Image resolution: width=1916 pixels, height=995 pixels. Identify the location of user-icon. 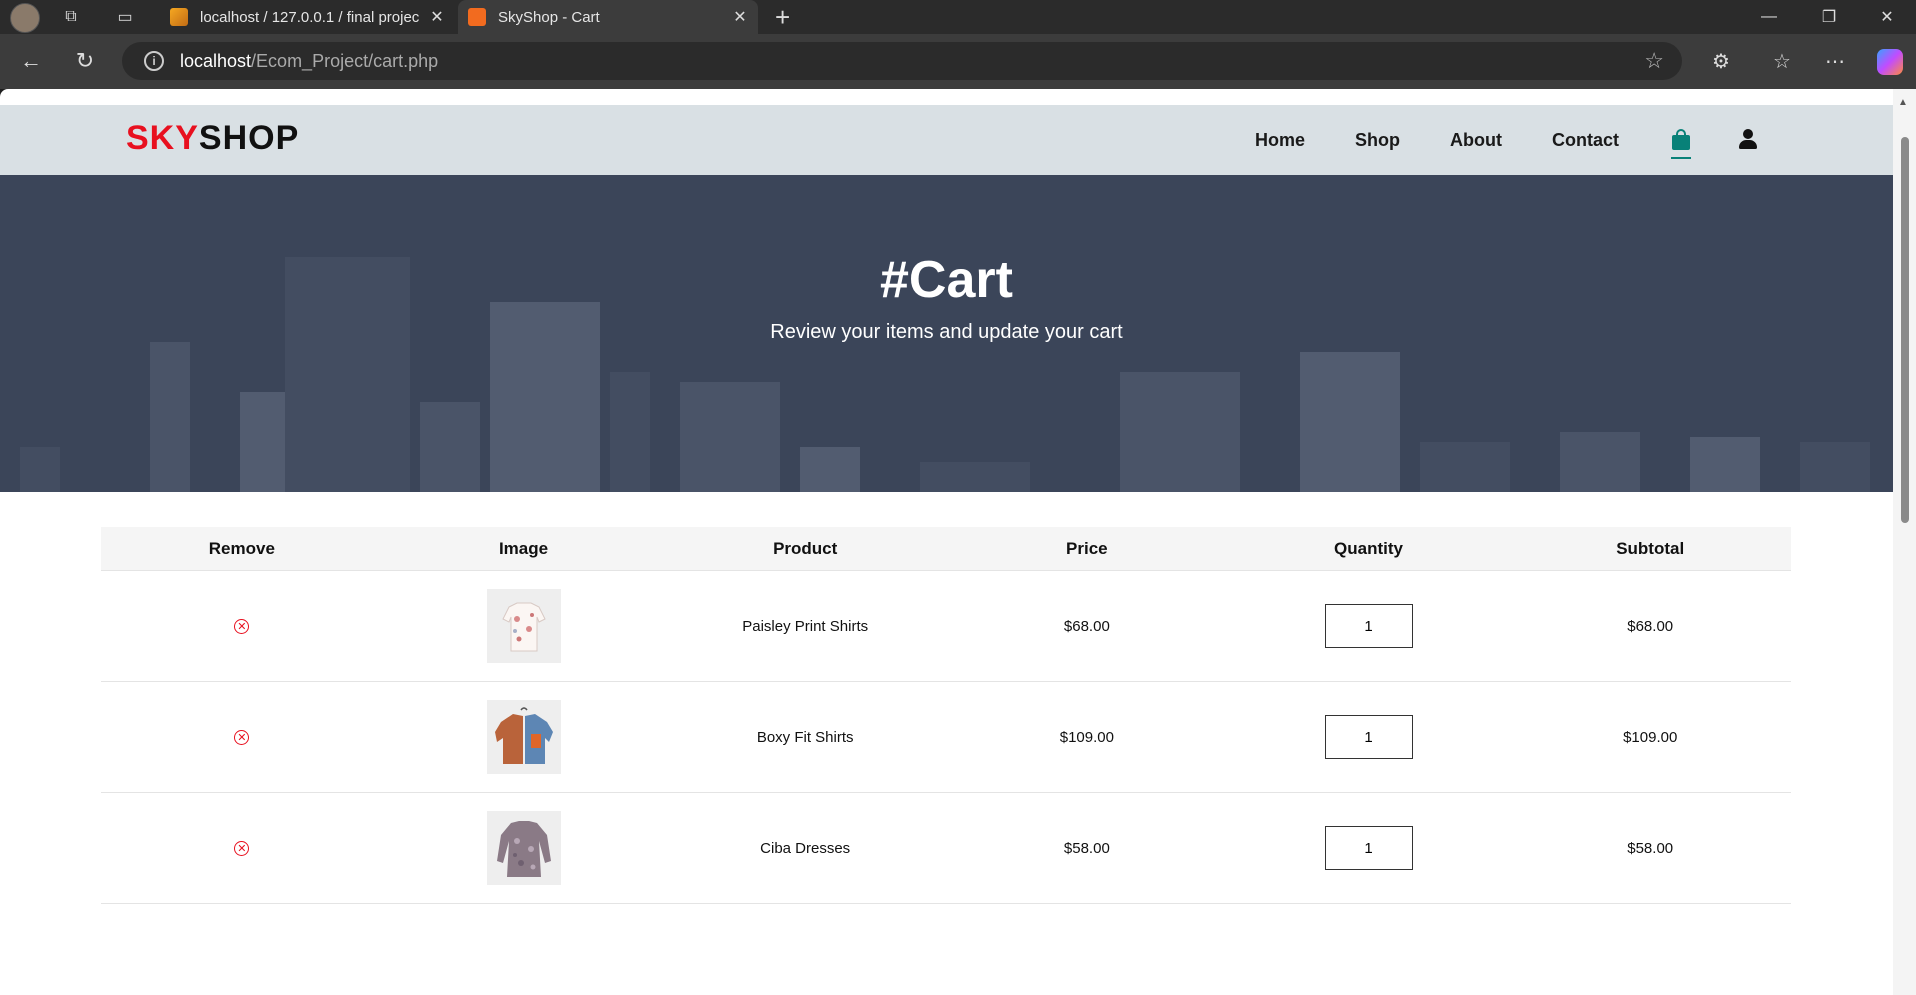
(1748, 140).